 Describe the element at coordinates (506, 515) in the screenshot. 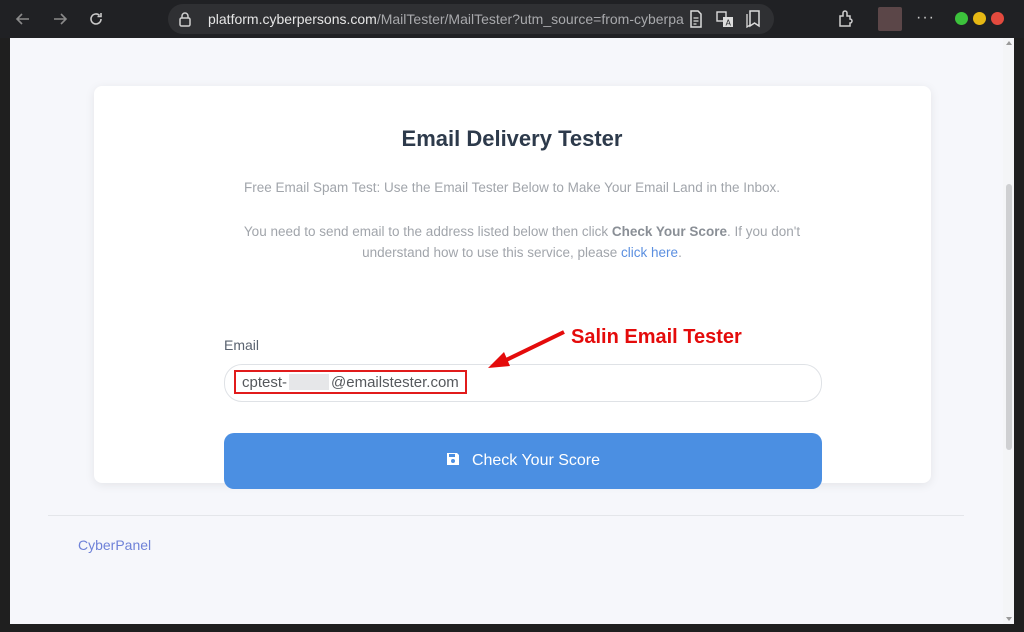

I see `footer-divider` at that location.